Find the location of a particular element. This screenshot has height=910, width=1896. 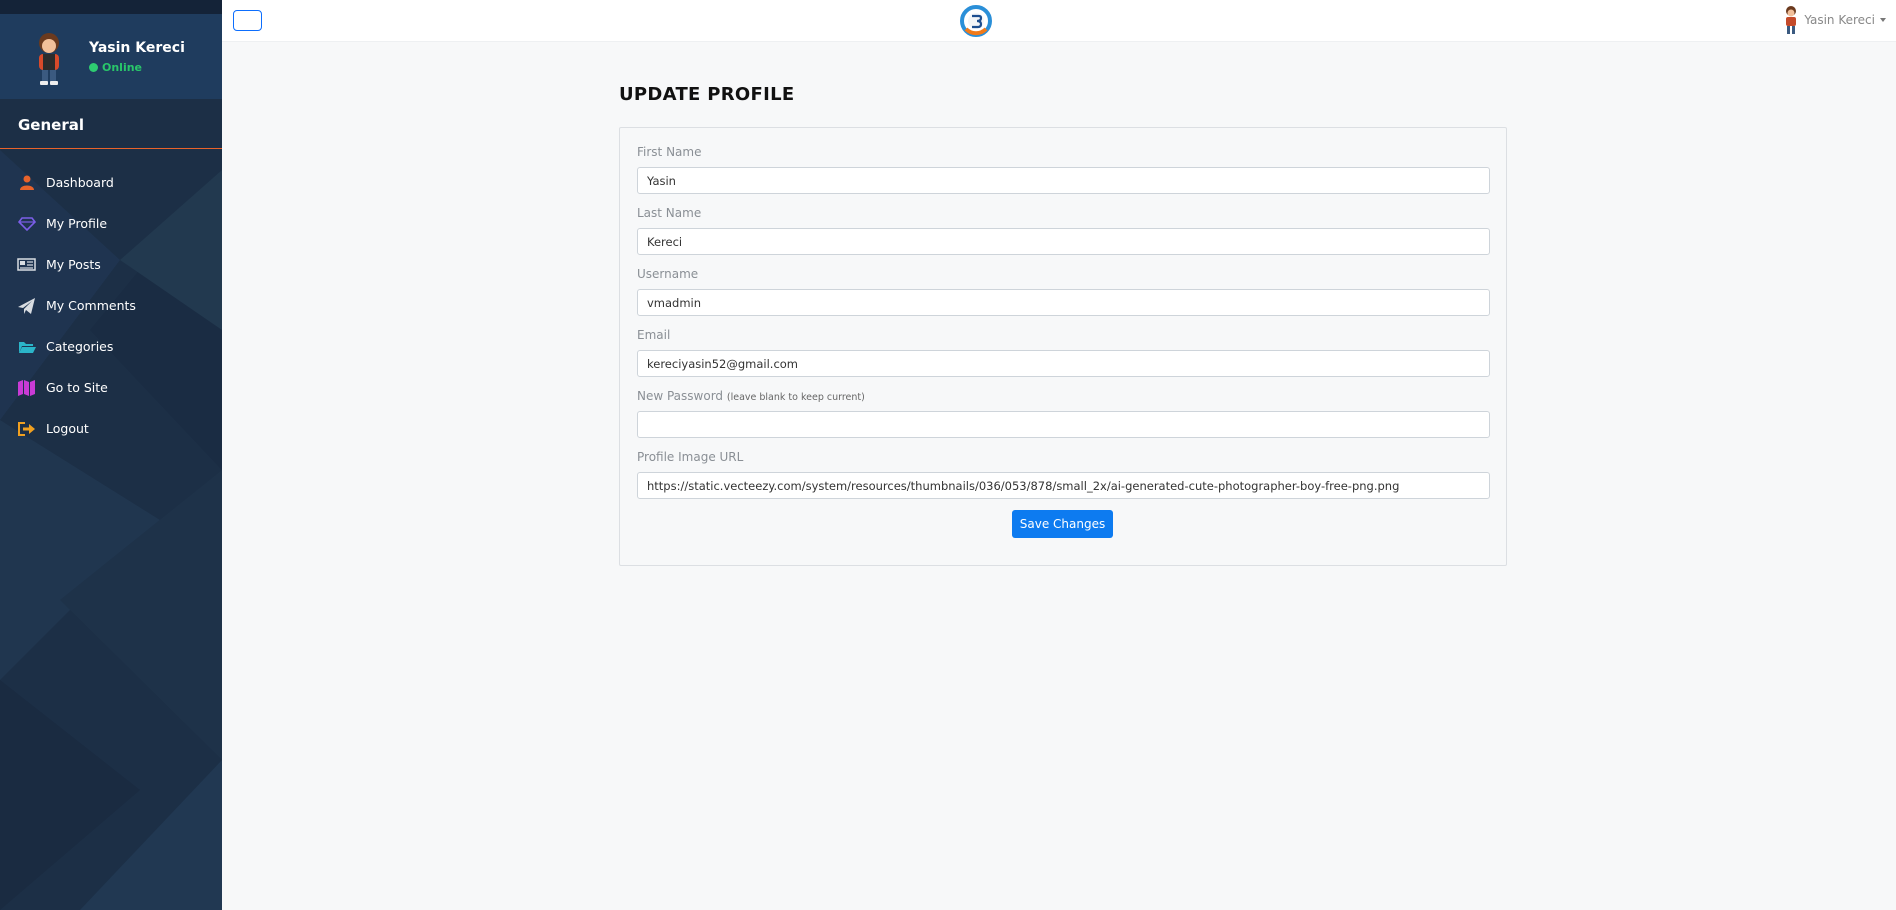

sidebar-item-categories: Categories is located at coordinates (111, 346).